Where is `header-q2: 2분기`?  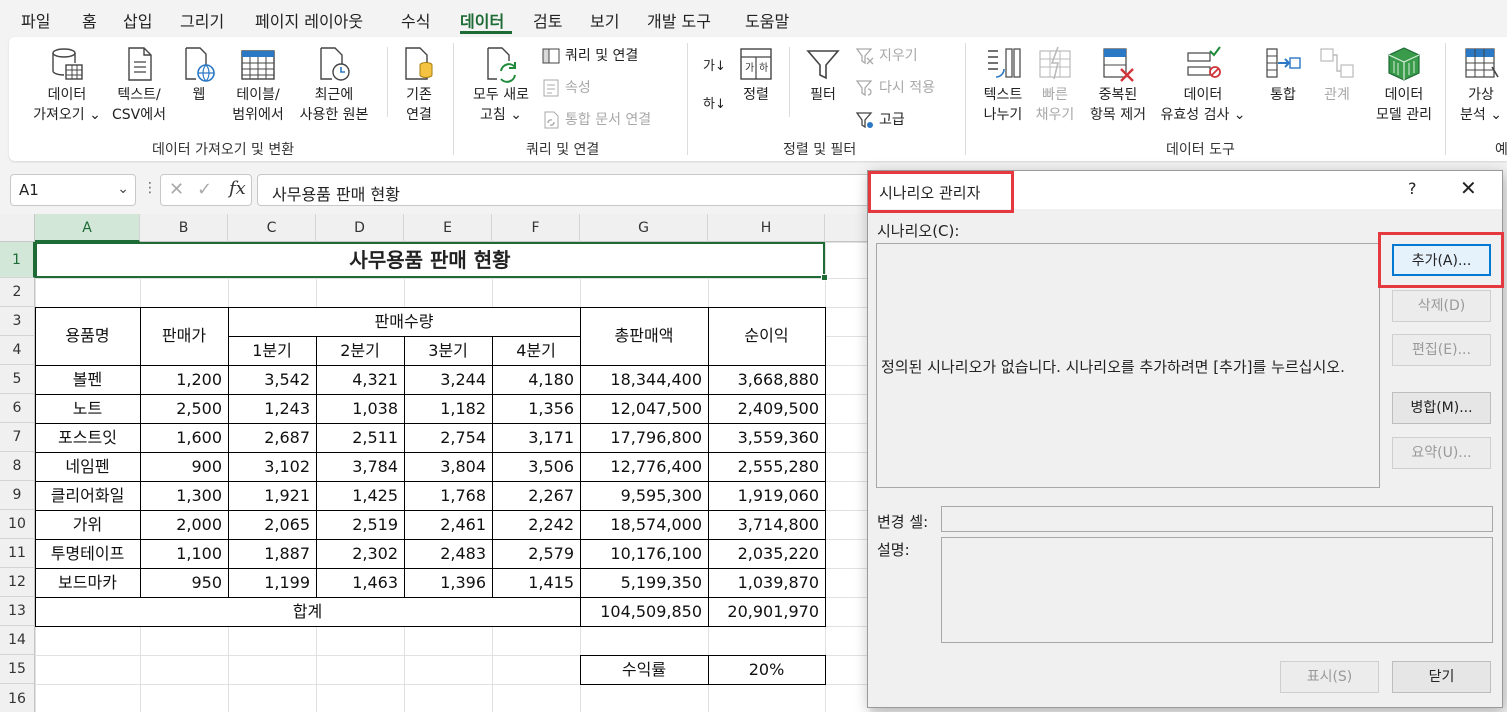 header-q2: 2분기 is located at coordinates (360, 350).